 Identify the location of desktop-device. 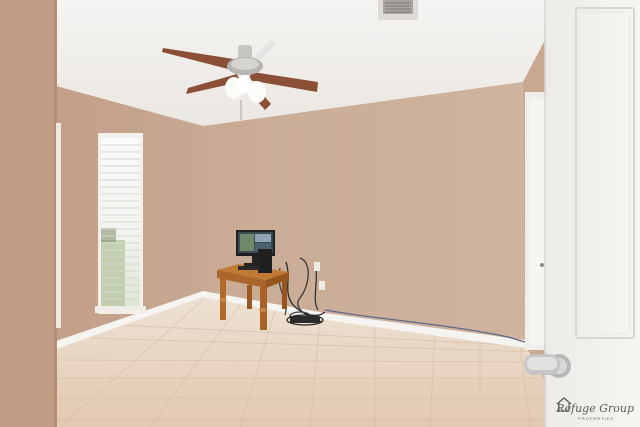
(265, 261).